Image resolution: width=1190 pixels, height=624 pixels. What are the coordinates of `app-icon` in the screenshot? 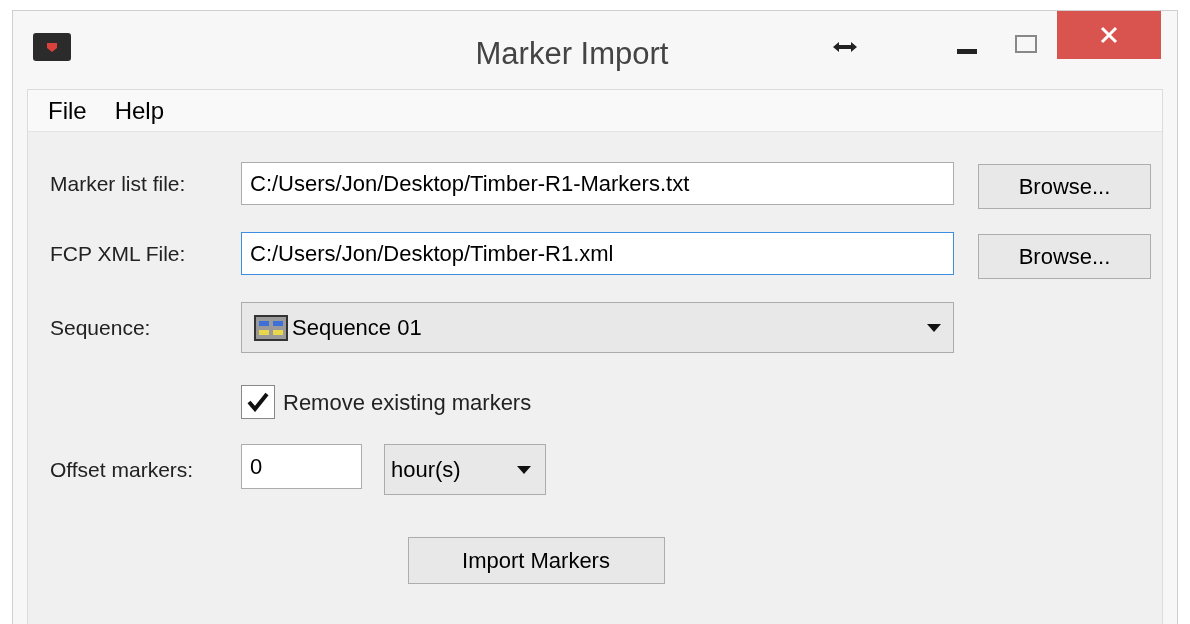 It's located at (52, 47).